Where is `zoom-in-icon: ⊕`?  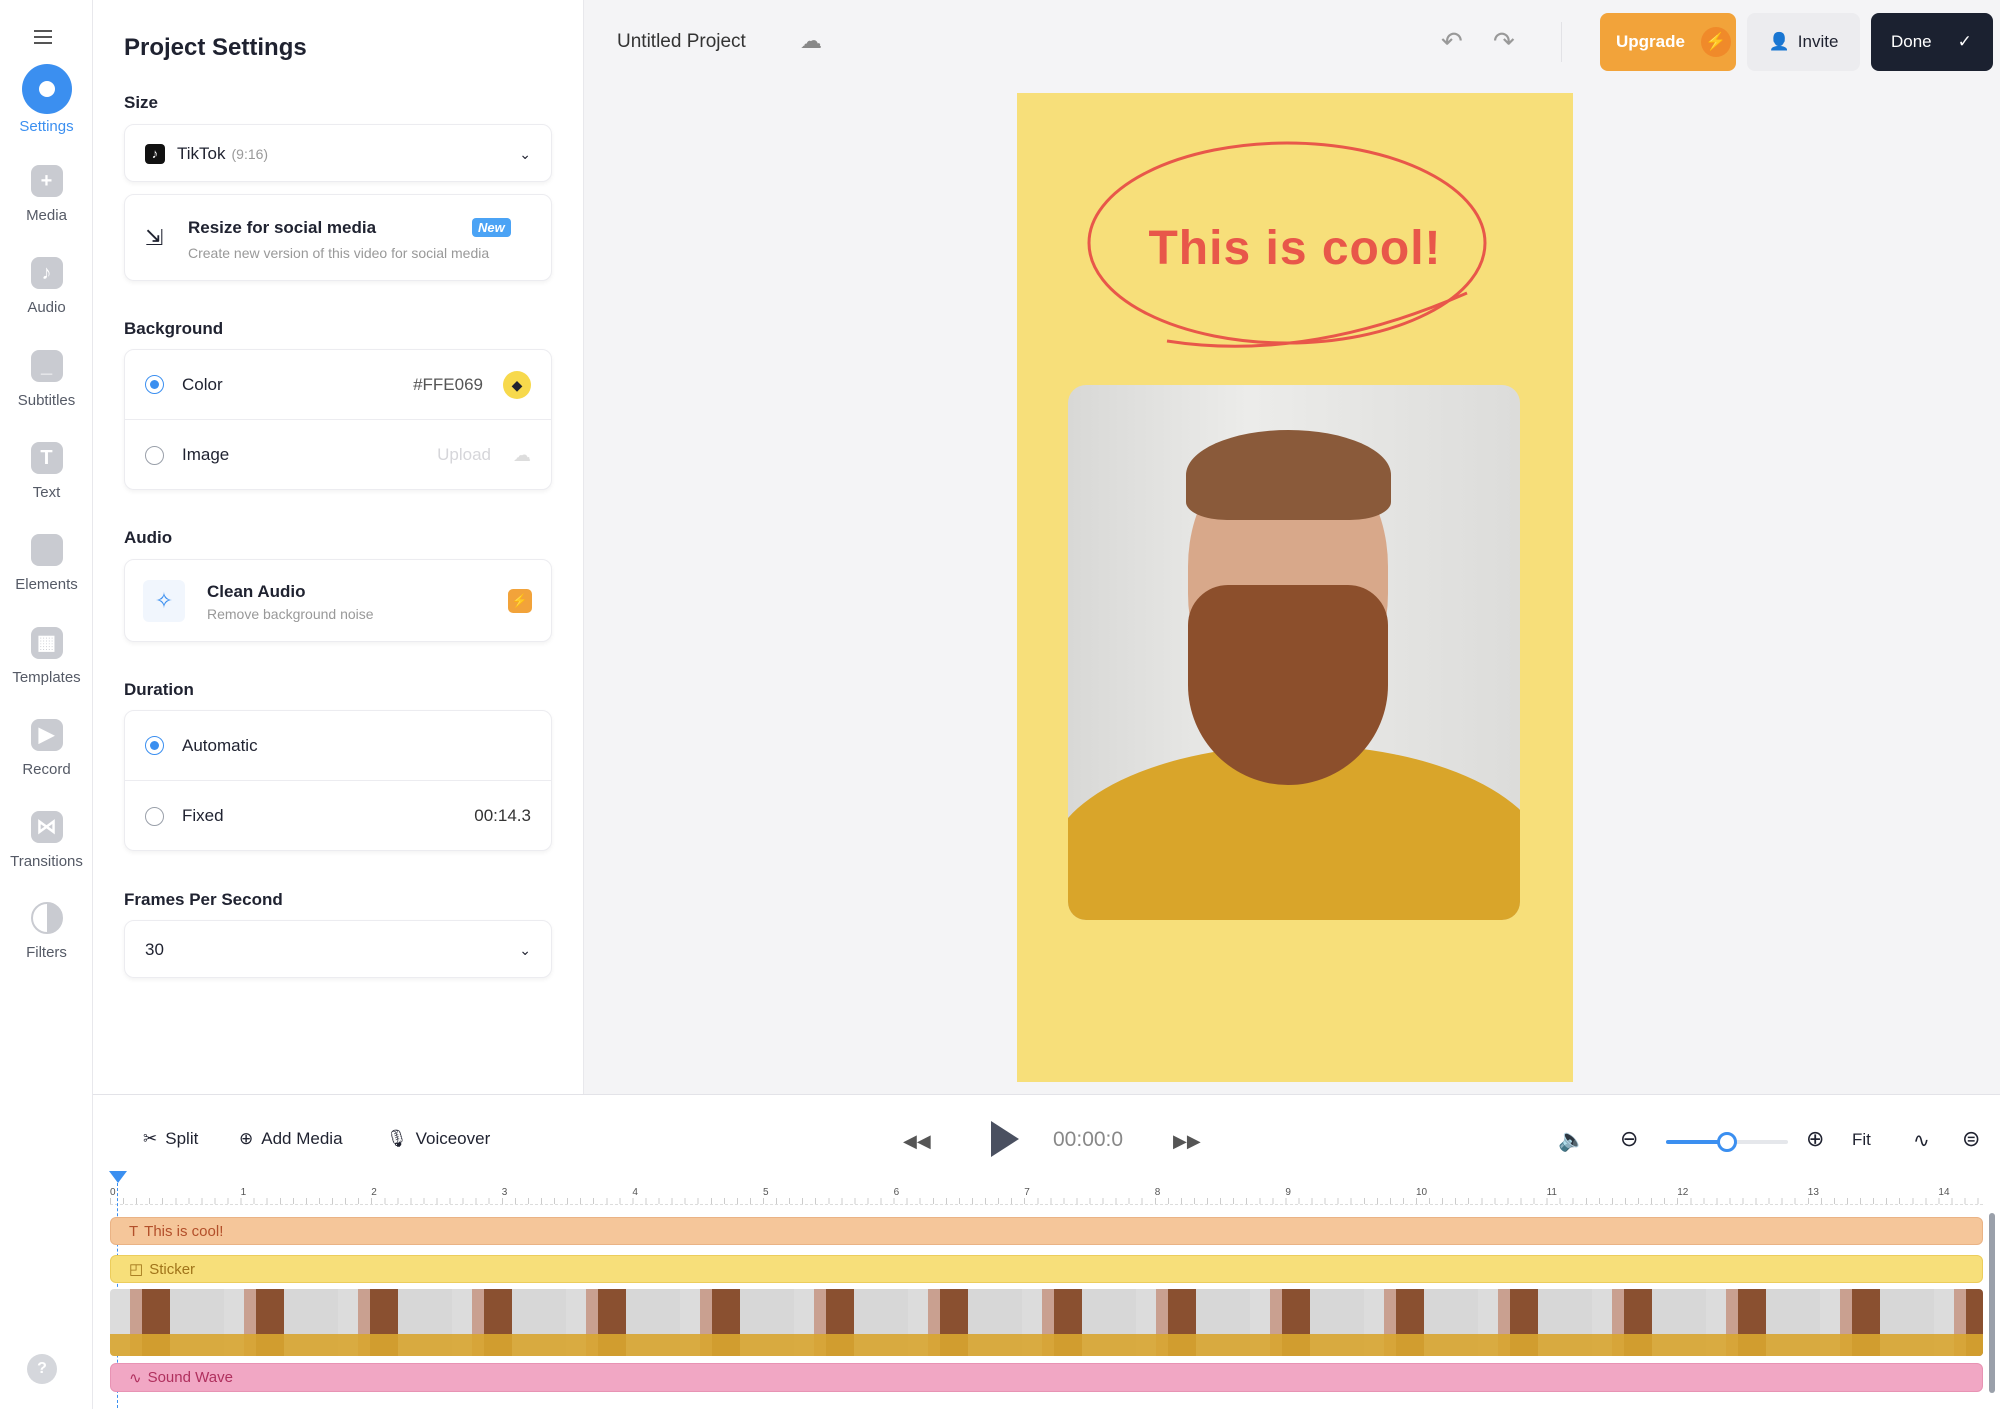 zoom-in-icon: ⊕ is located at coordinates (1815, 1139).